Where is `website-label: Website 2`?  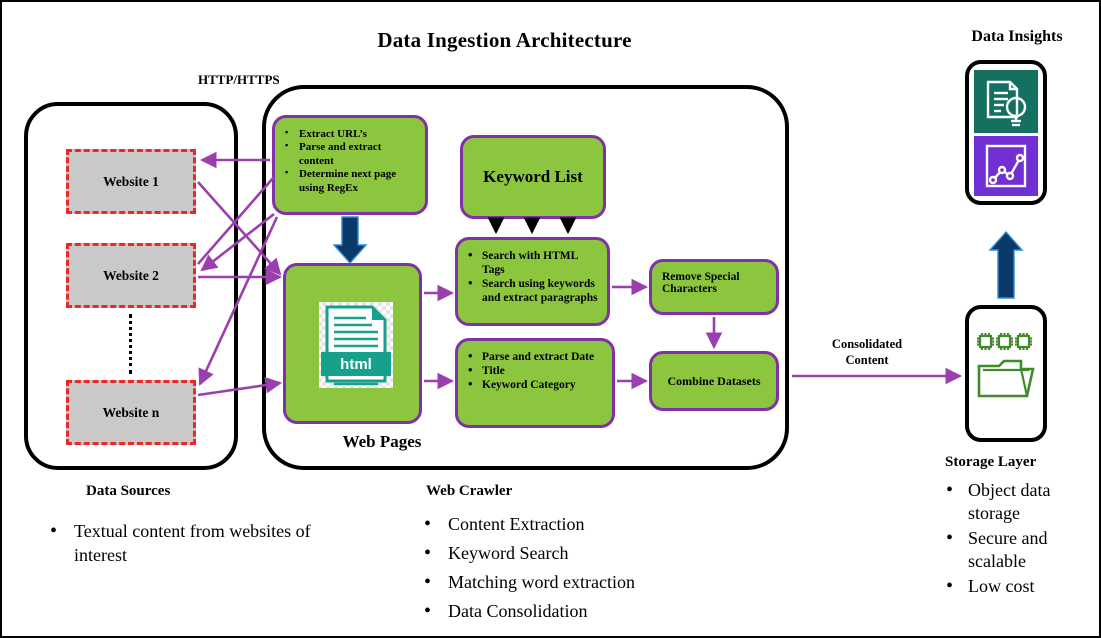
website-label: Website 2 is located at coordinates (131, 275).